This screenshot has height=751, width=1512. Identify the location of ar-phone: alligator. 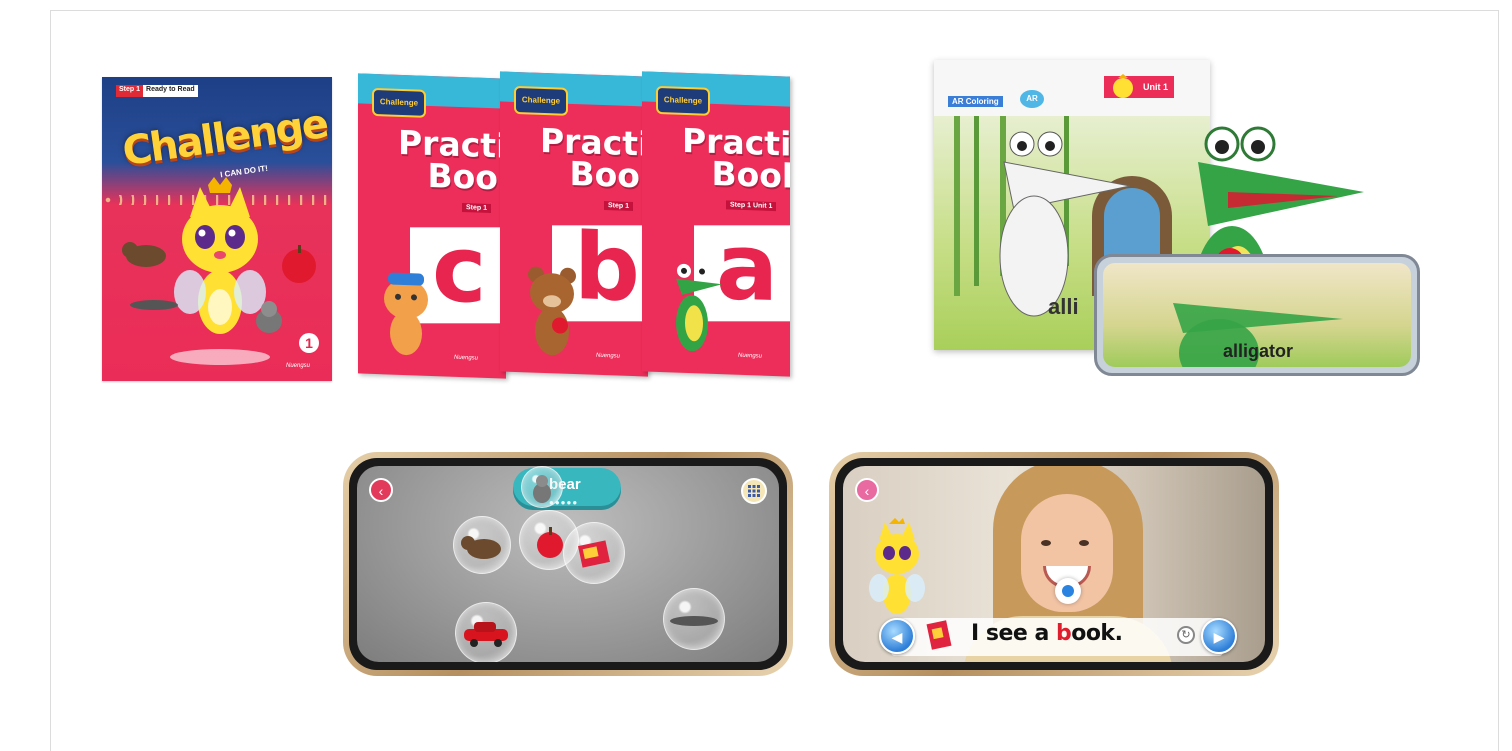
(1257, 315).